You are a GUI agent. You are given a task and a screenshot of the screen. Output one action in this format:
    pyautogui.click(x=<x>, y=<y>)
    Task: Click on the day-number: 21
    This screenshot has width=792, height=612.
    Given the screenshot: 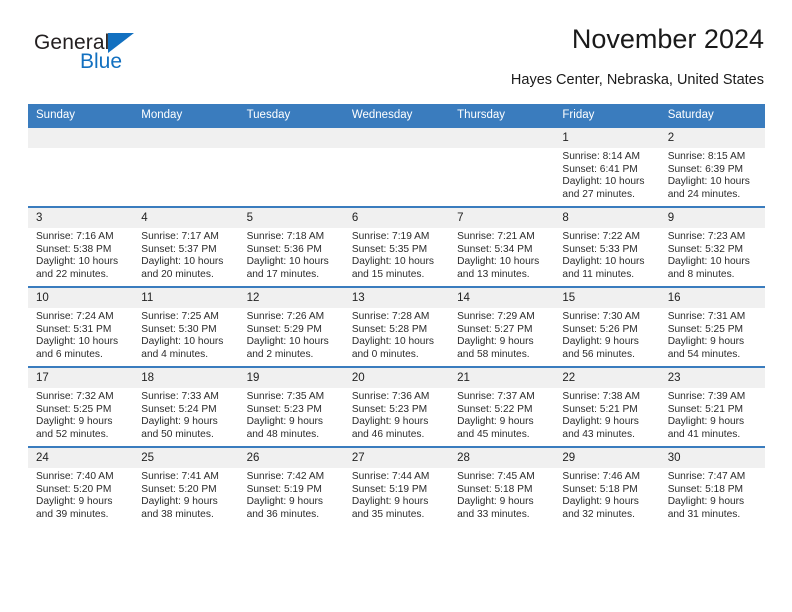 What is the action you would take?
    pyautogui.click(x=502, y=378)
    